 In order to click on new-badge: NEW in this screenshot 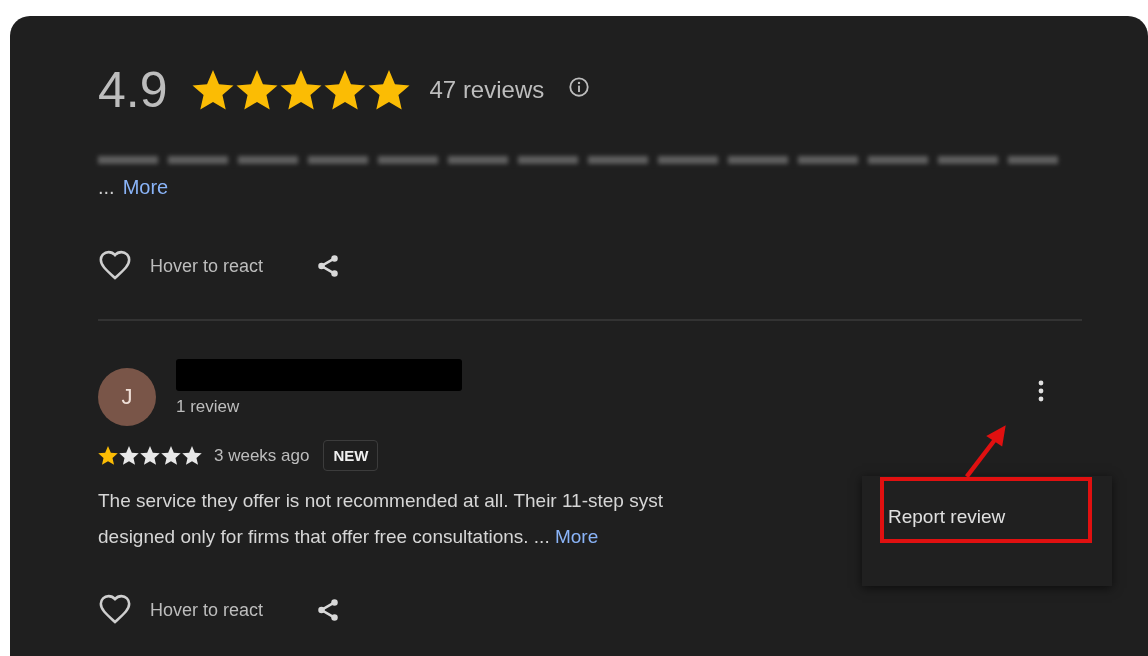, I will do `click(351, 455)`.